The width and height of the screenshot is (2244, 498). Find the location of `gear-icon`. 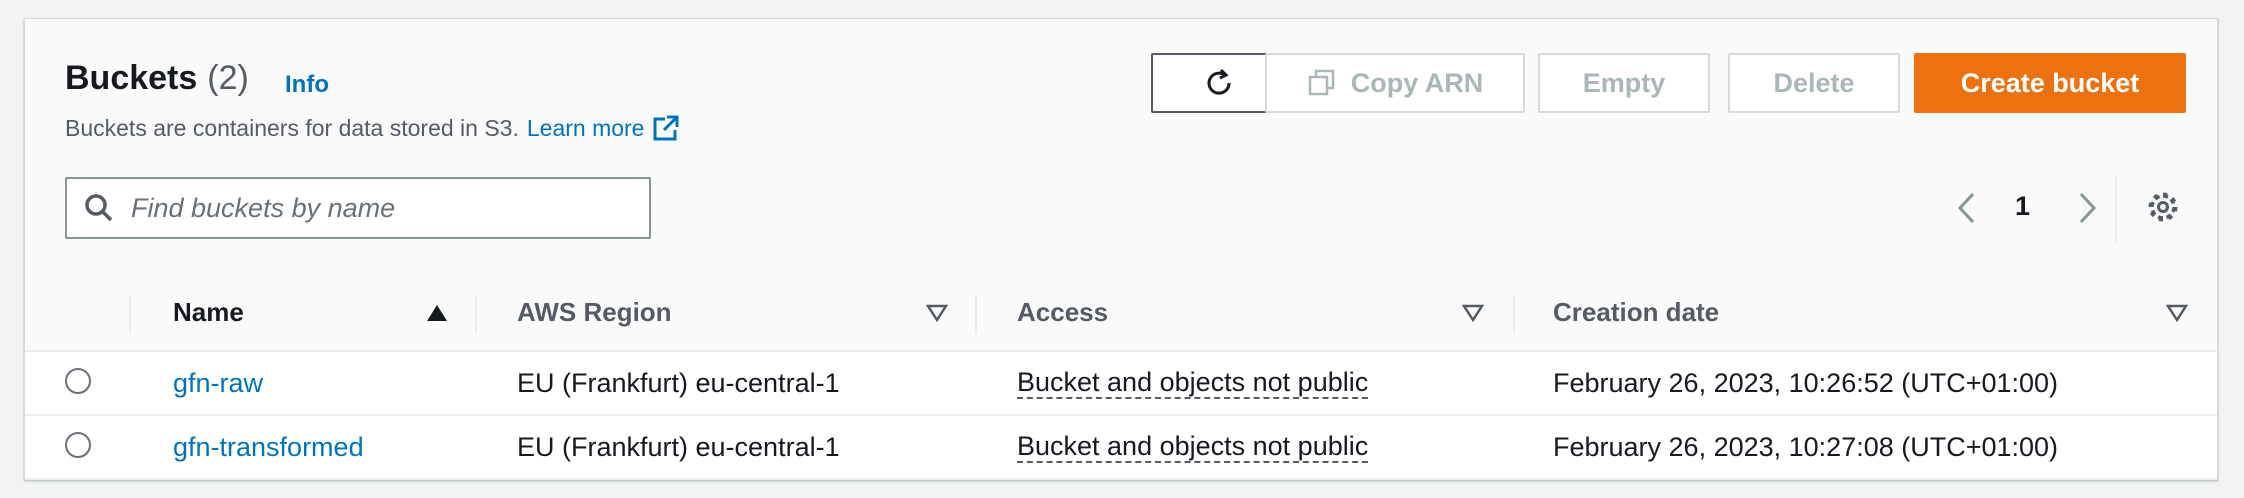

gear-icon is located at coordinates (2163, 207).